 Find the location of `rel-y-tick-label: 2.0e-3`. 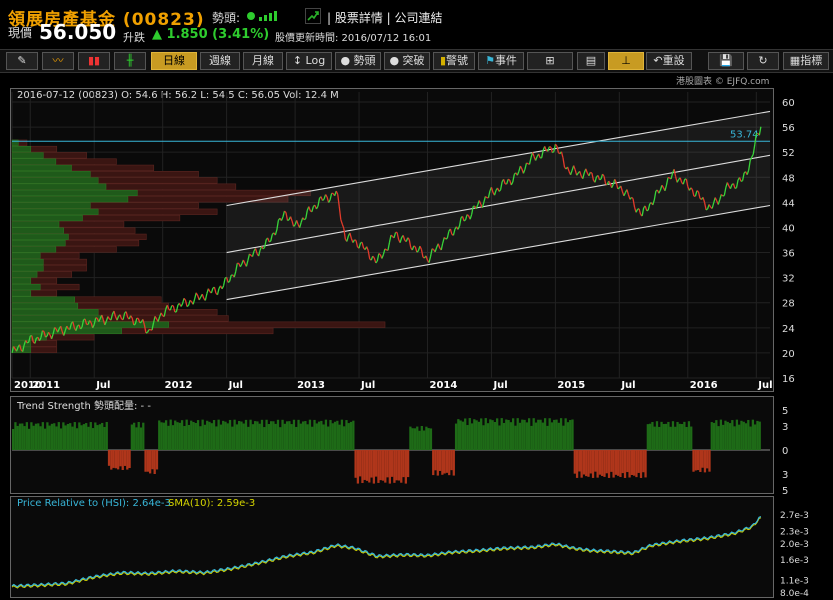

rel-y-tick-label: 2.0e-3 is located at coordinates (794, 545).